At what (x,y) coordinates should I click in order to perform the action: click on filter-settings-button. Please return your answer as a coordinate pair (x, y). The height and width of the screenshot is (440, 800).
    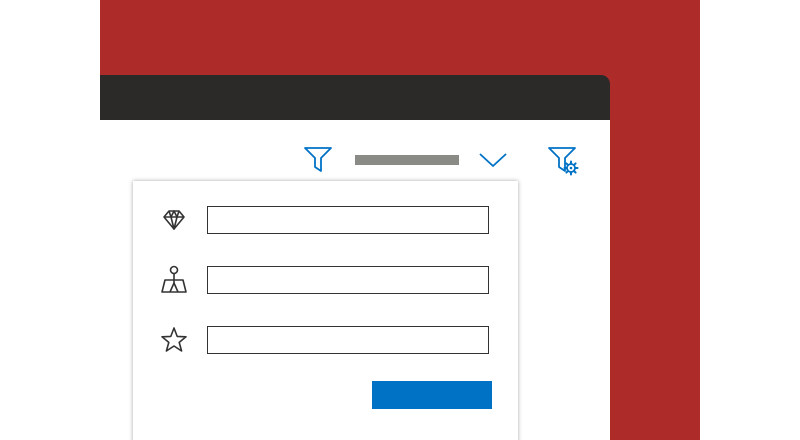
    Looking at the image, I should click on (564, 160).